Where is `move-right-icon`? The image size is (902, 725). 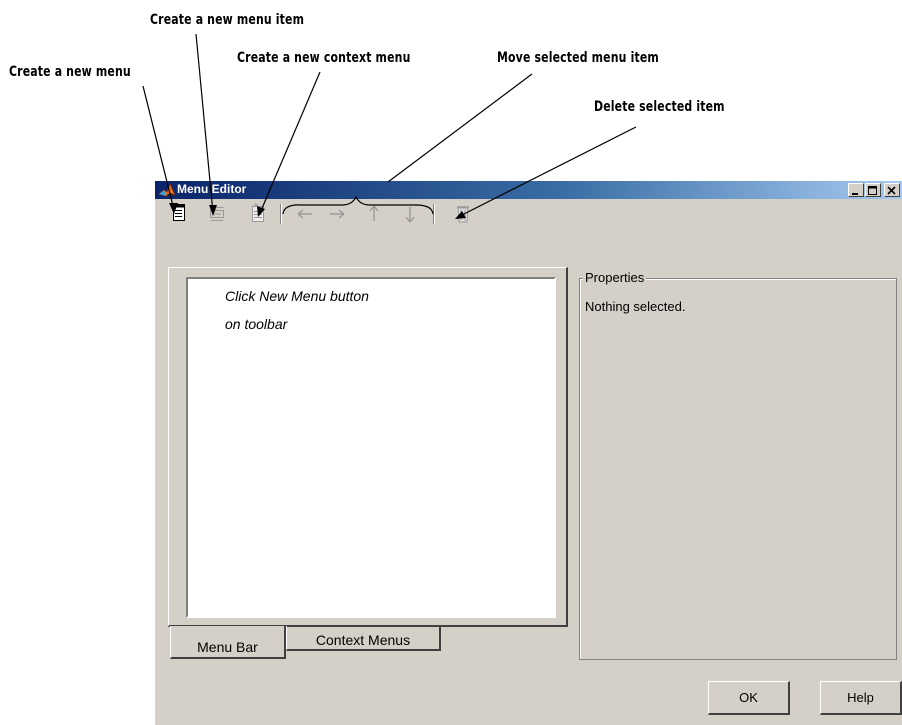
move-right-icon is located at coordinates (337, 214).